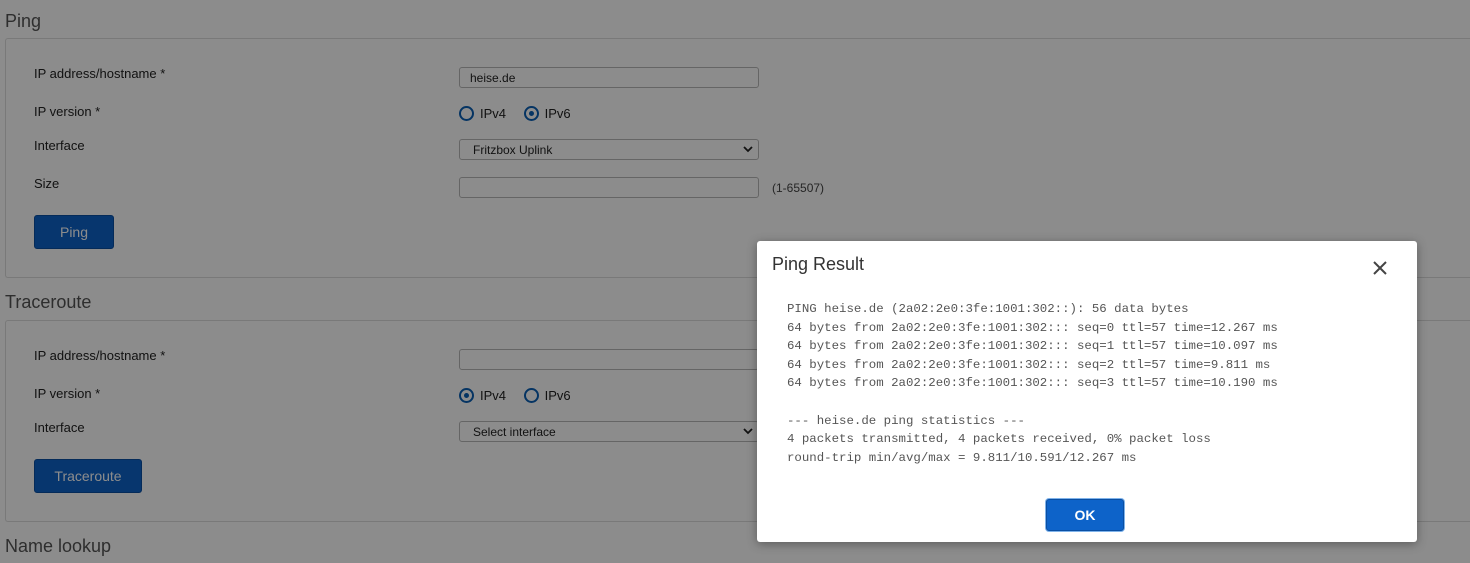  Describe the element at coordinates (1380, 268) in the screenshot. I see `close-icon` at that location.